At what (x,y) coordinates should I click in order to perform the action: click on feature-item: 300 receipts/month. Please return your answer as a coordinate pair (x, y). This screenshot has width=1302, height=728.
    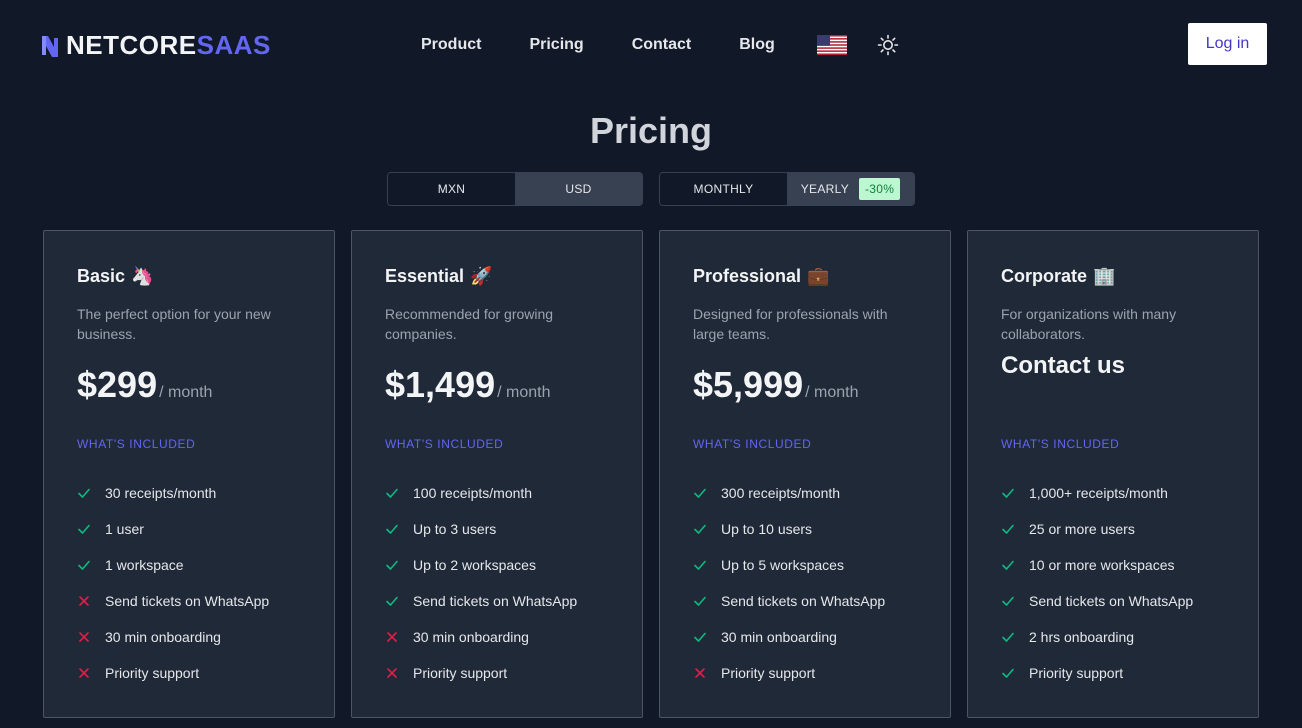
    Looking at the image, I should click on (789, 493).